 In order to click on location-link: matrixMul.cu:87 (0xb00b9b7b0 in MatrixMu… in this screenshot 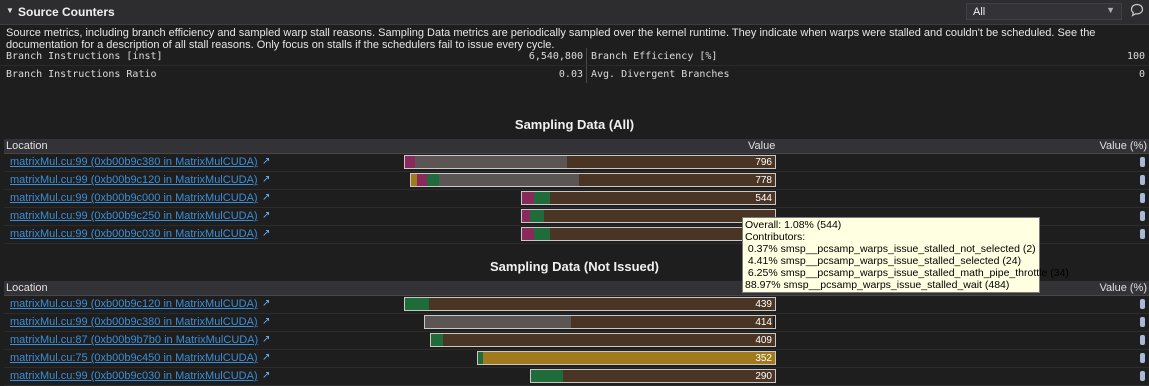, I will do `click(134, 340)`.